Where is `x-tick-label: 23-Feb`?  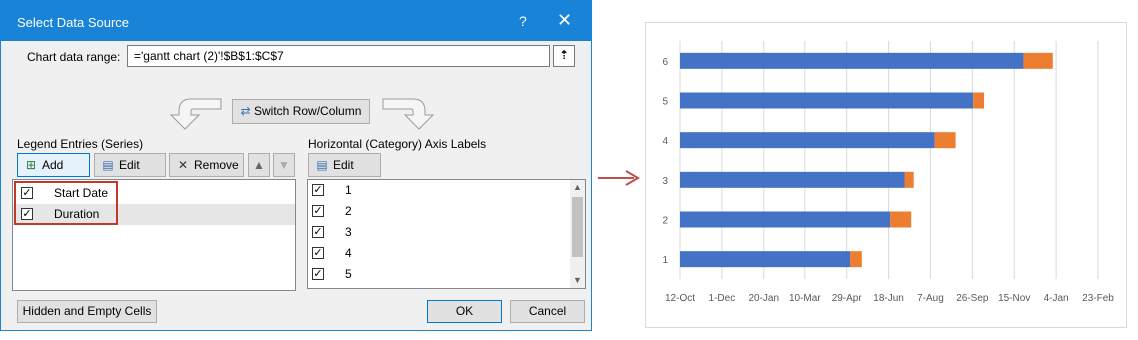 x-tick-label: 23-Feb is located at coordinates (1098, 298).